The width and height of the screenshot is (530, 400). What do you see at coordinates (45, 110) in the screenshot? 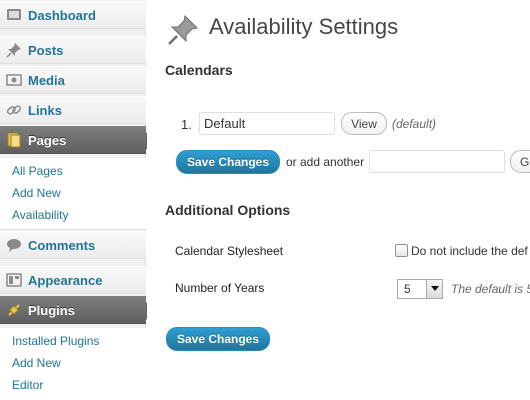
I see `menu-links-label: Links` at bounding box center [45, 110].